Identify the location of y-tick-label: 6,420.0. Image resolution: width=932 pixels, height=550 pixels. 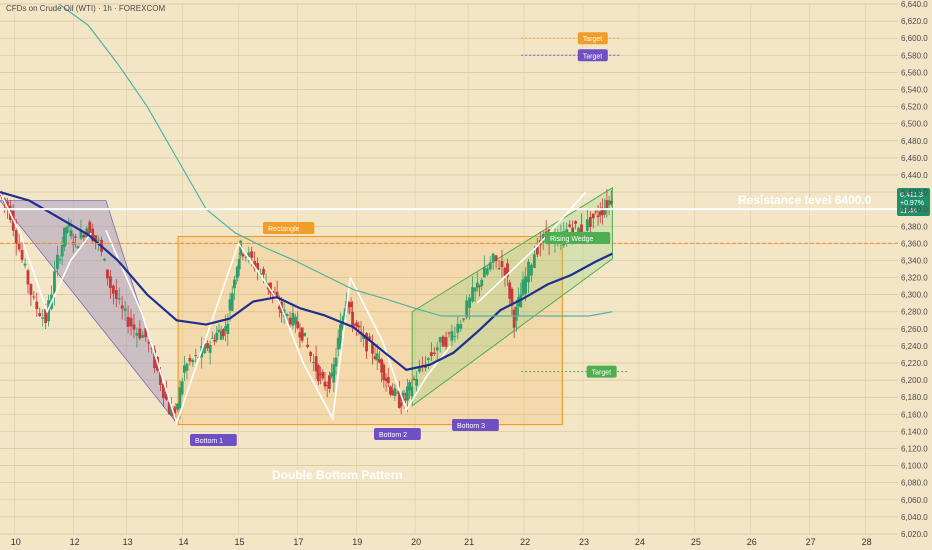
(914, 192).